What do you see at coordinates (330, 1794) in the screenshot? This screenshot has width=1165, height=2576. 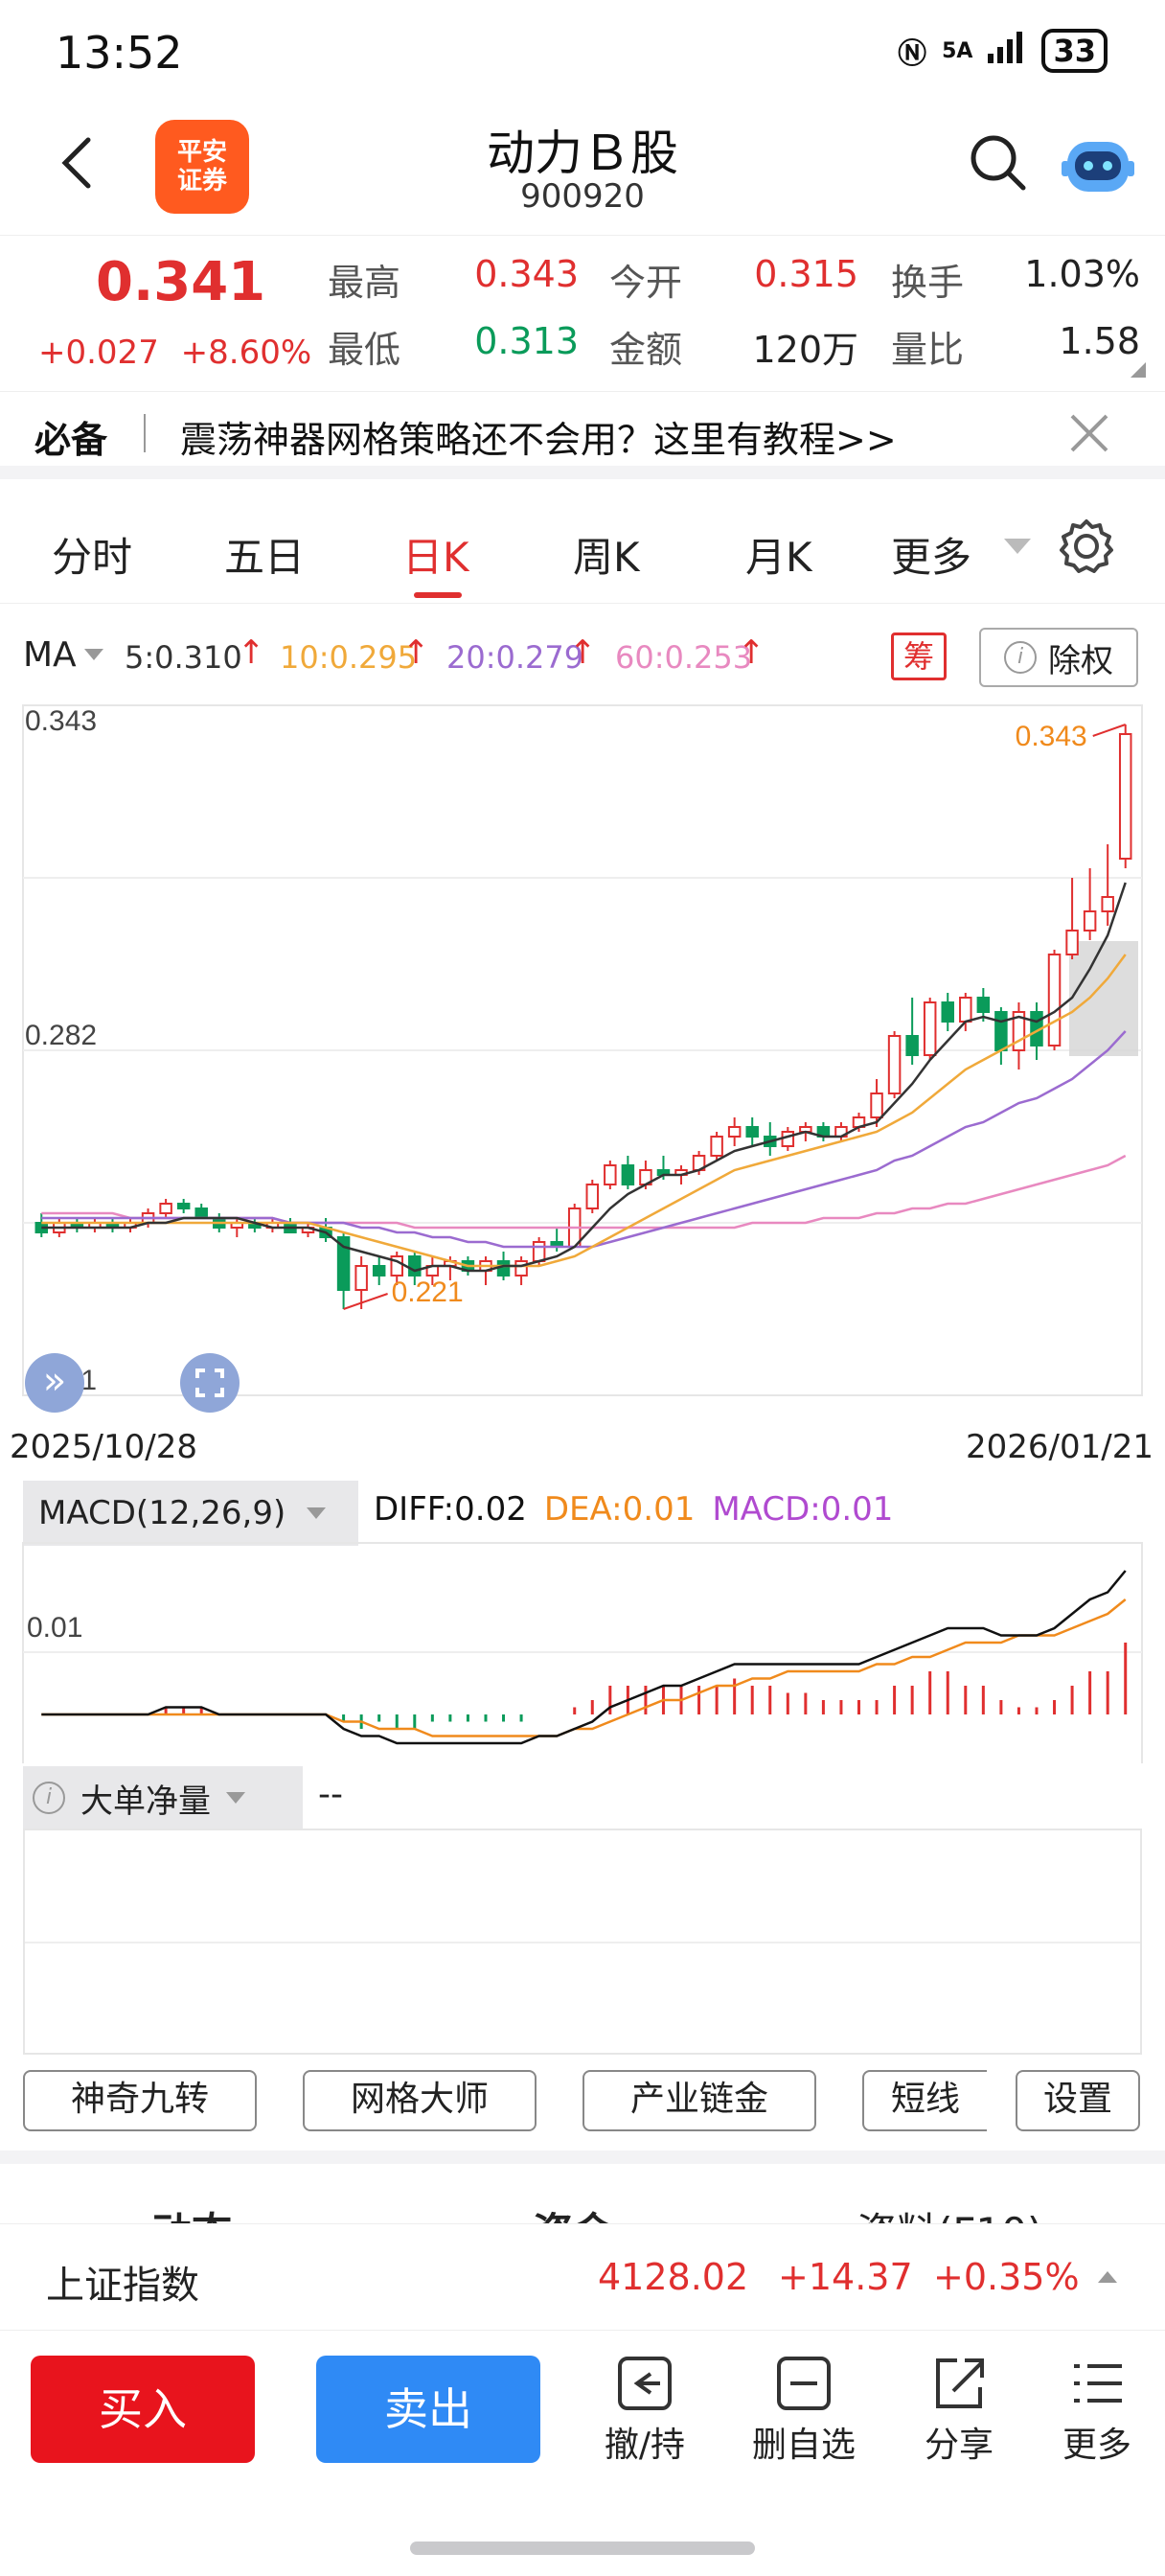 I see `big-order-value: --` at bounding box center [330, 1794].